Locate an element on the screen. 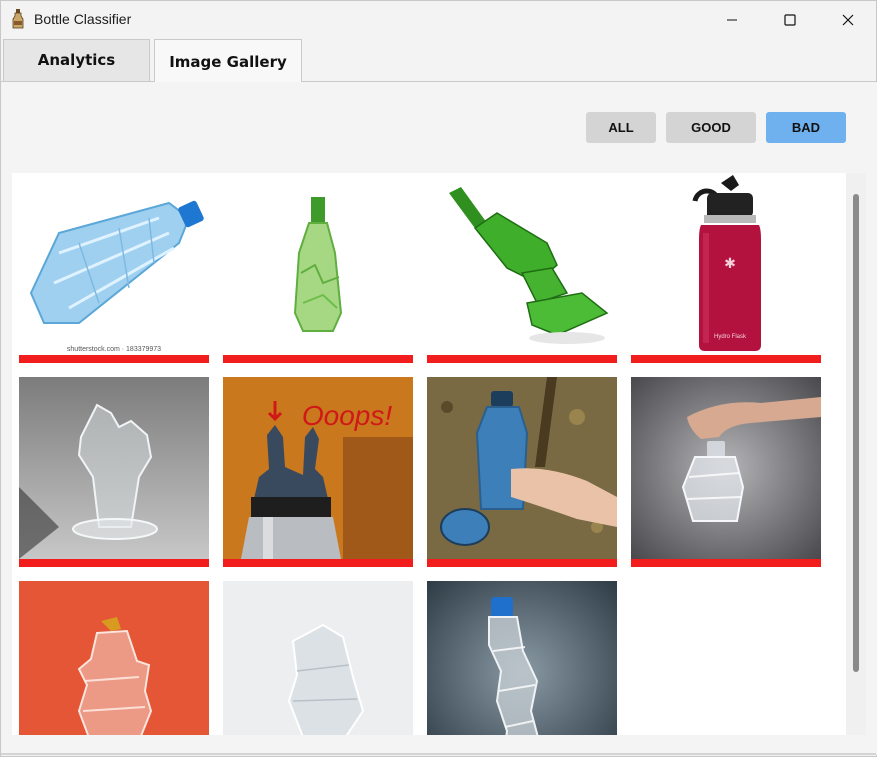 This screenshot has height=757, width=877. broken-green-bottle-image is located at coordinates (318, 264).